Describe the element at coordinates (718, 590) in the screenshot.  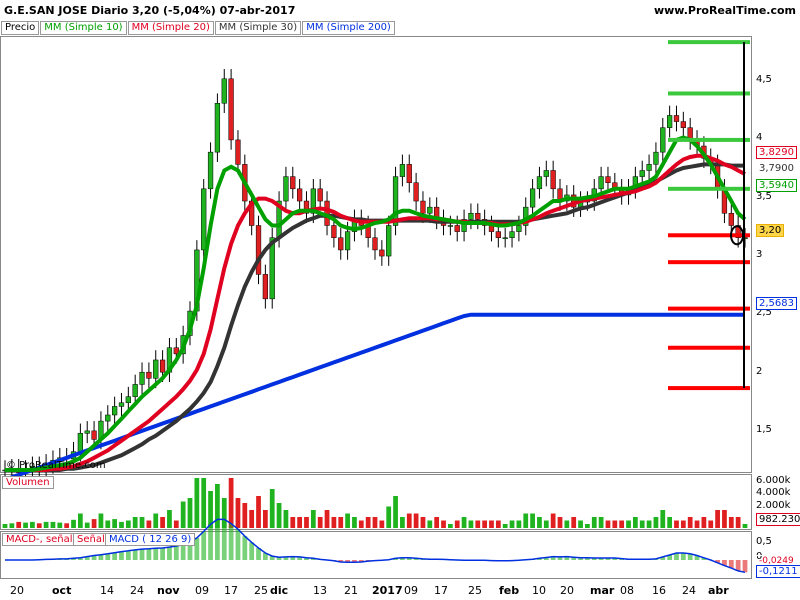
I see `time-label: abr` at that location.